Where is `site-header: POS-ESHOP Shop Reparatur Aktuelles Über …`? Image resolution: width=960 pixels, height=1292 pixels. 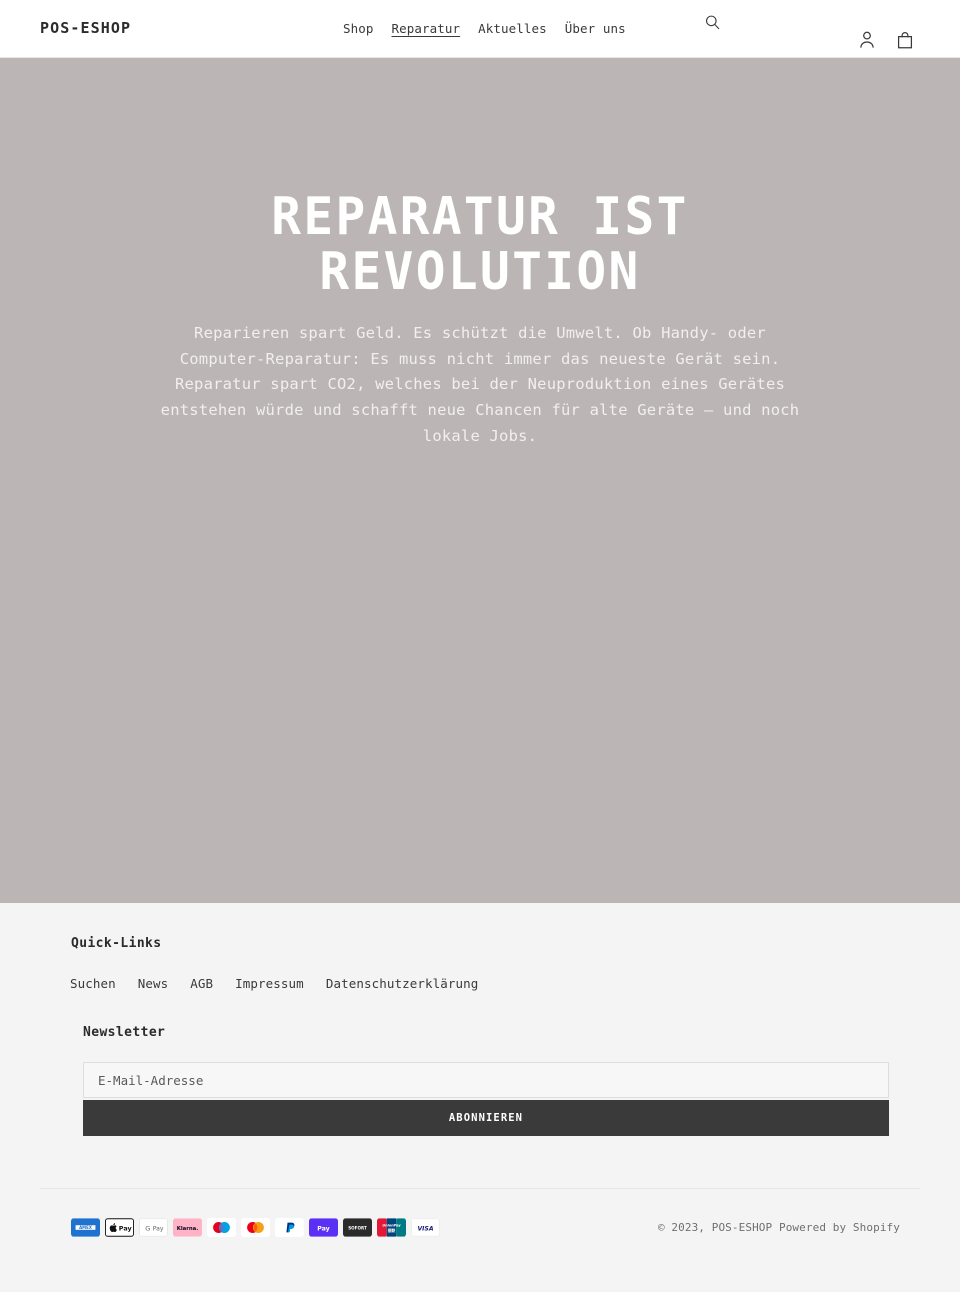 site-header: POS-ESHOP Shop Reparatur Aktuelles Über … is located at coordinates (480, 29).